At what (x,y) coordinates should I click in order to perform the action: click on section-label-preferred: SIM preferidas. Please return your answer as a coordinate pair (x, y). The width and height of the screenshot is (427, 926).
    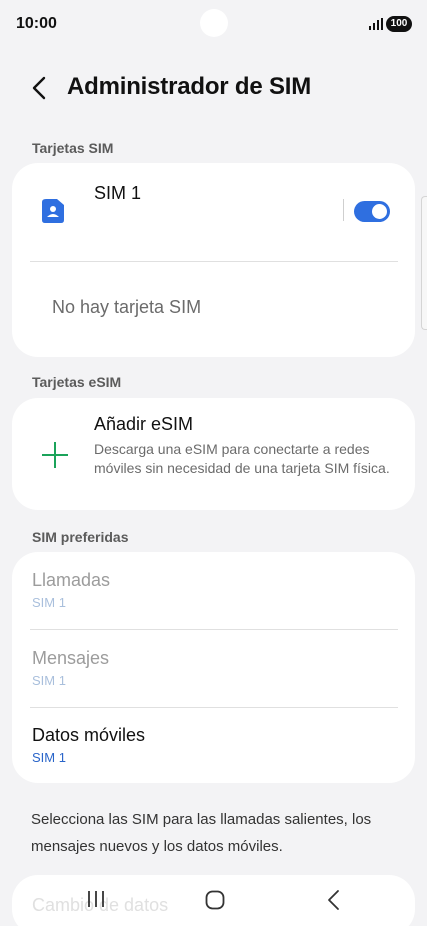
    Looking at the image, I should click on (80, 537).